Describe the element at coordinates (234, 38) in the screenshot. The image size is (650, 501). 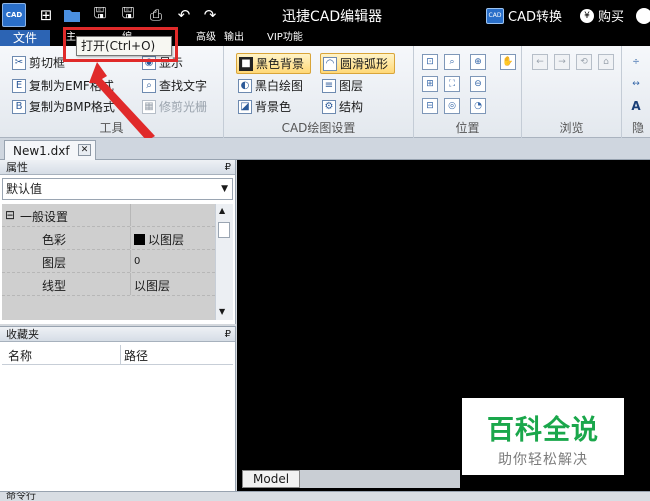
I see `menu-output: 输出` at that location.